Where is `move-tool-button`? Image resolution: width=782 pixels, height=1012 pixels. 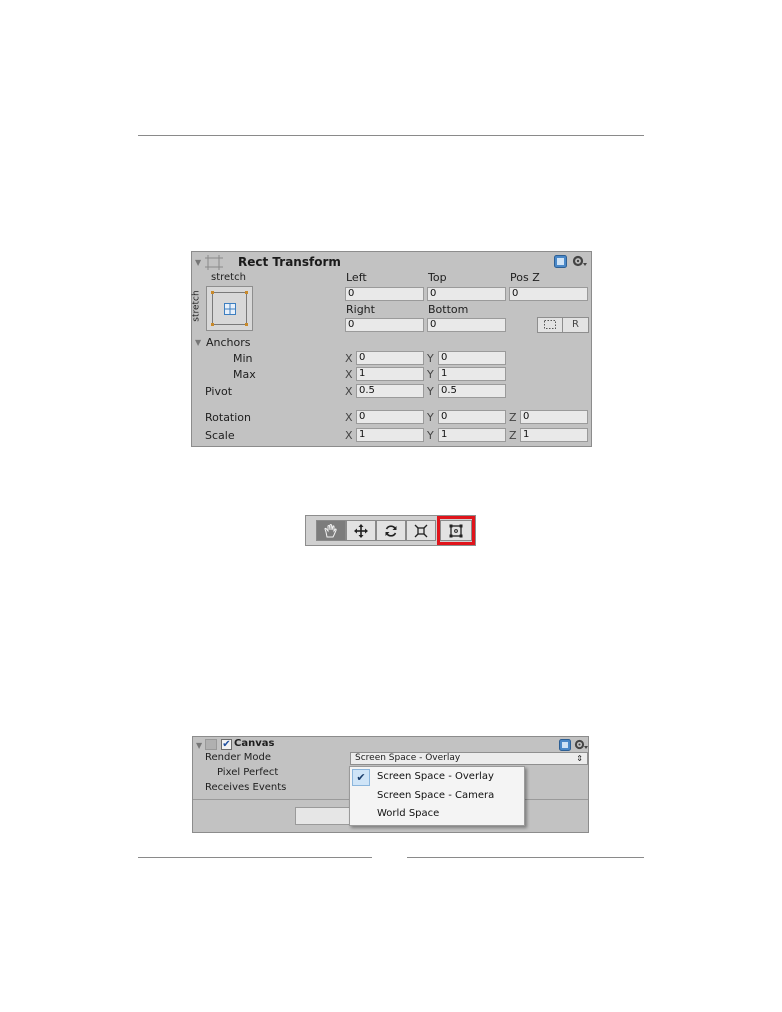
move-tool-button is located at coordinates (361, 530).